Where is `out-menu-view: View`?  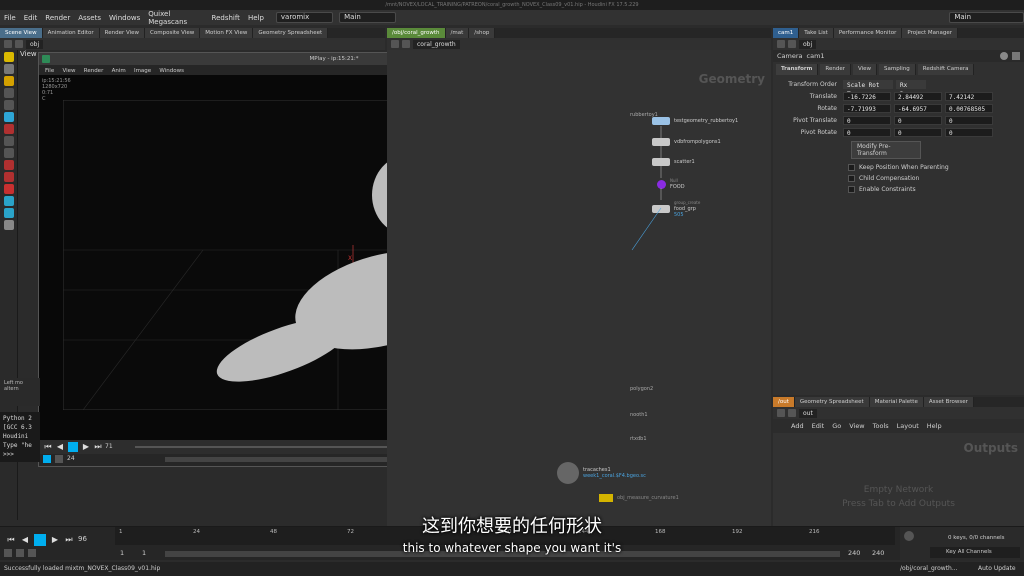 out-menu-view: View is located at coordinates (856, 426).